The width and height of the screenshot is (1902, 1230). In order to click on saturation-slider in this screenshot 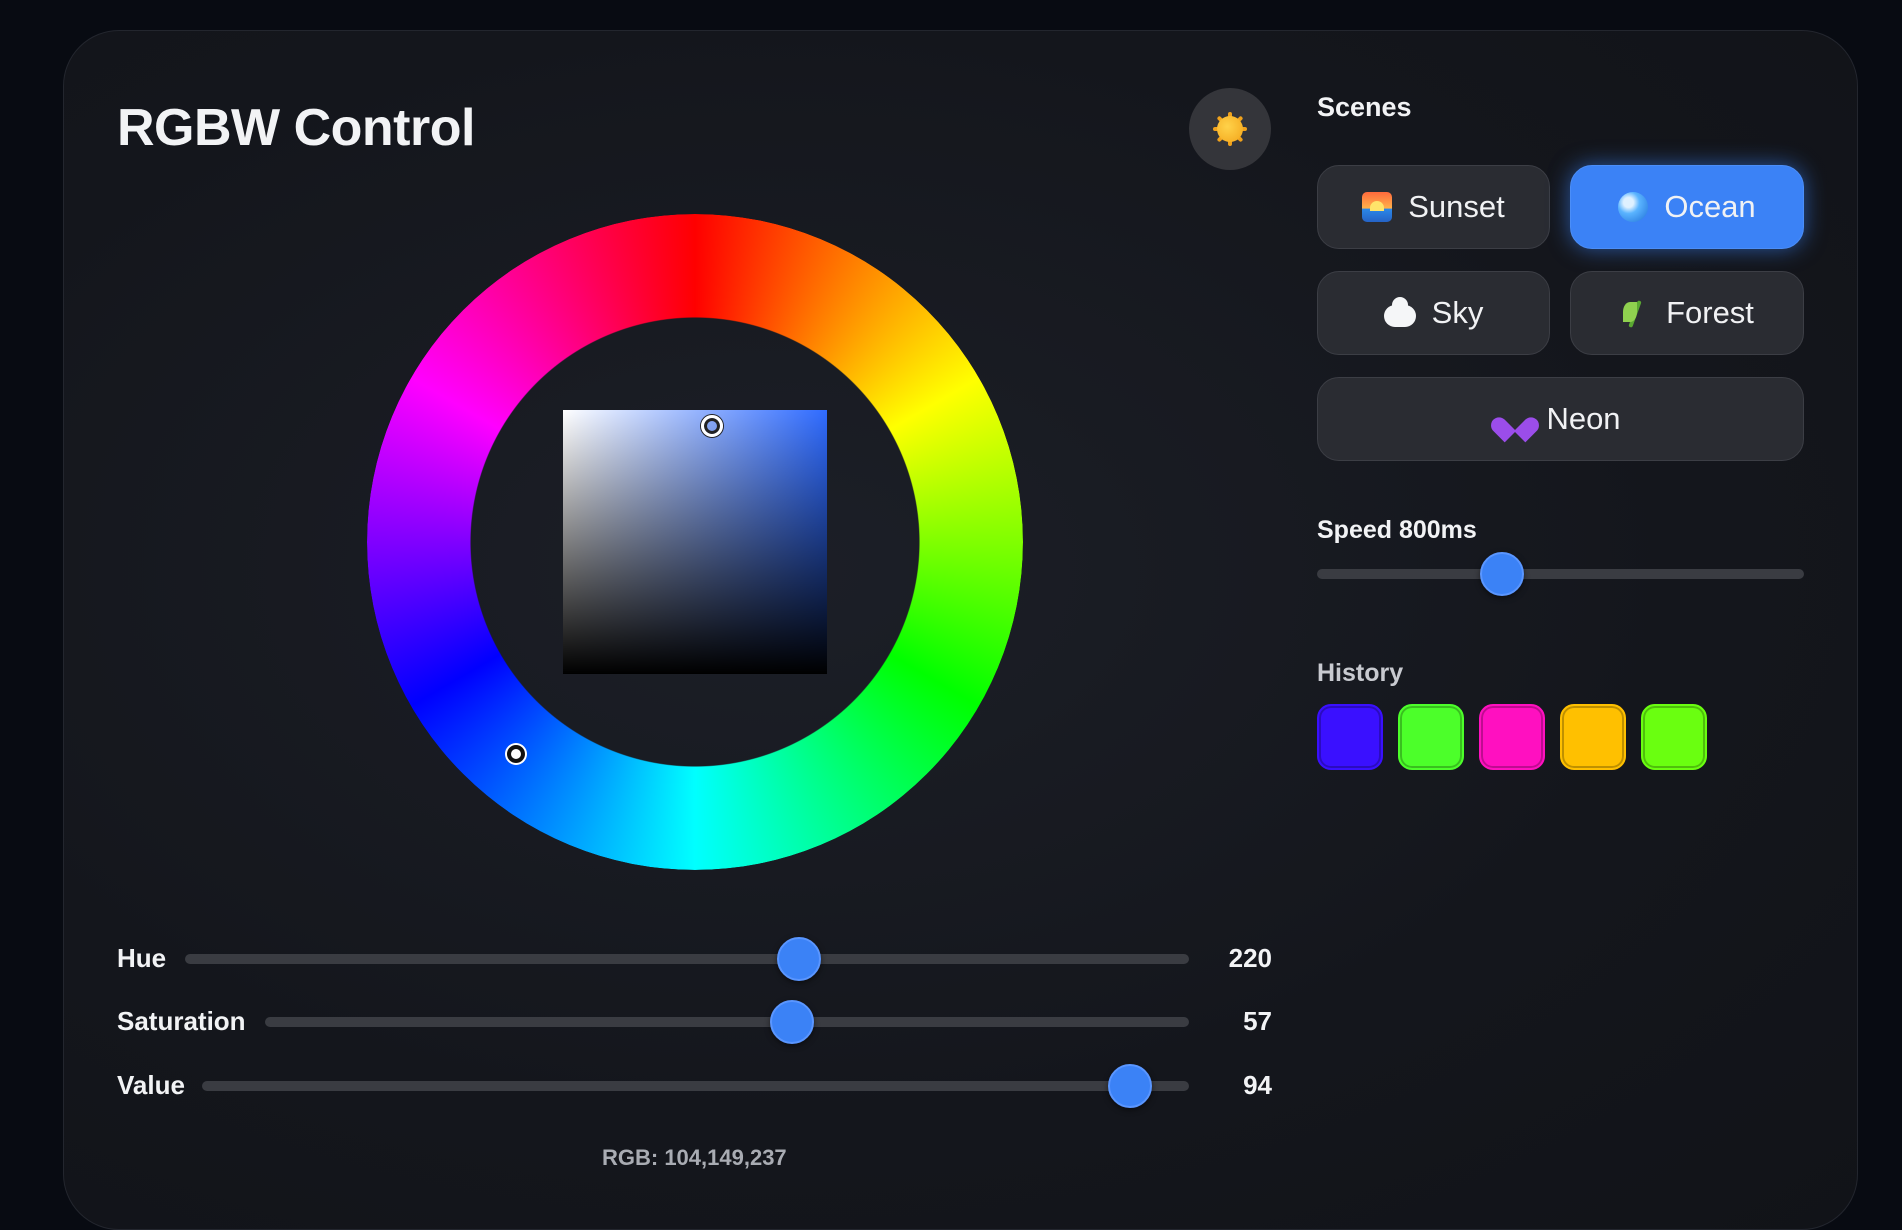, I will do `click(727, 1022)`.